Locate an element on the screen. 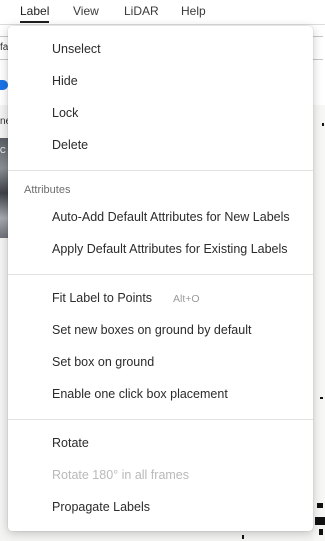  menu-help: Help is located at coordinates (193, 11).